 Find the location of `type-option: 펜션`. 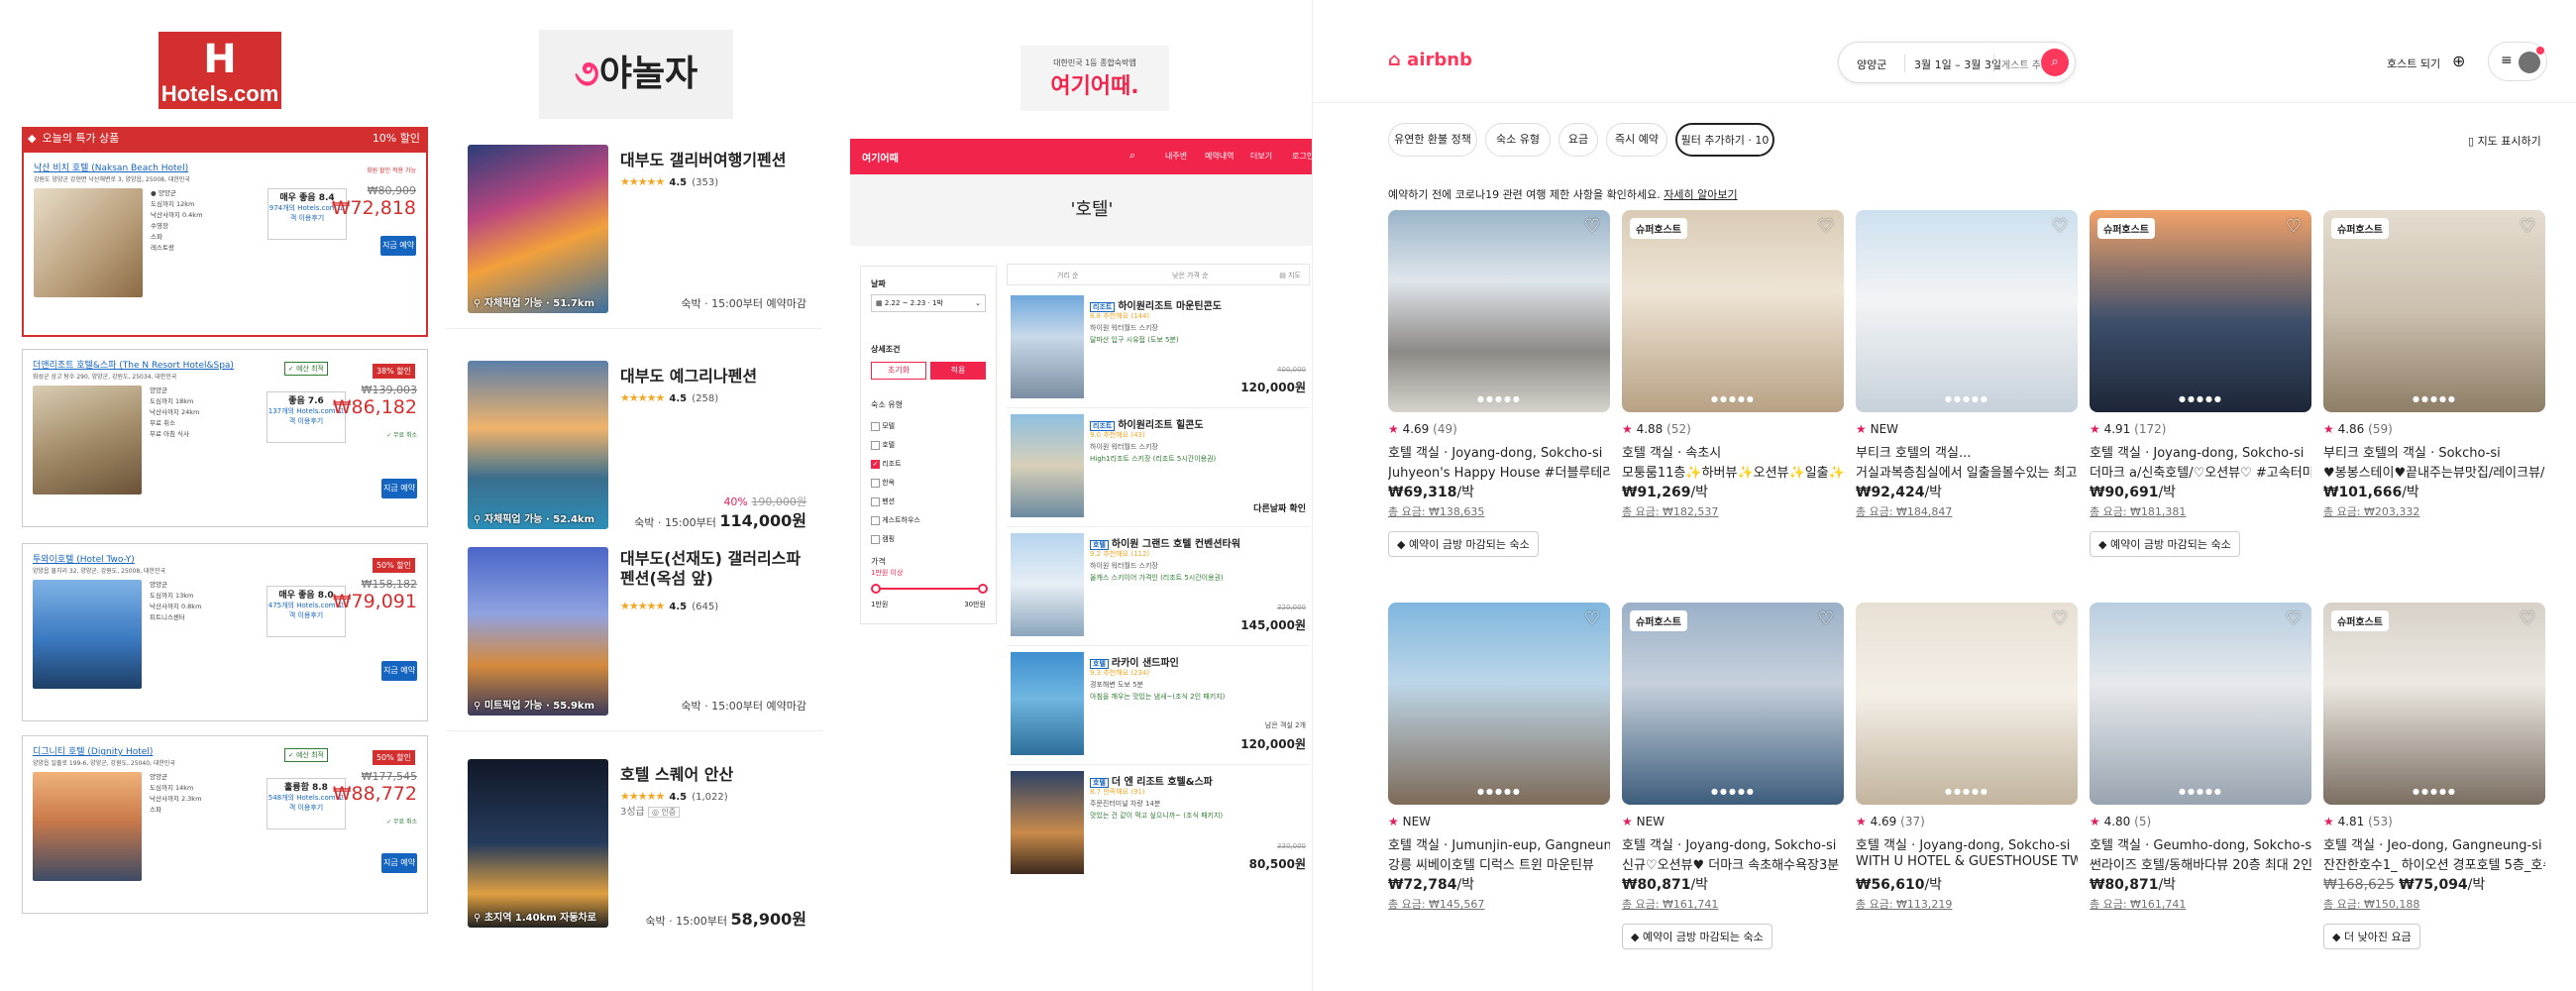

type-option: 펜션 is located at coordinates (895, 502).